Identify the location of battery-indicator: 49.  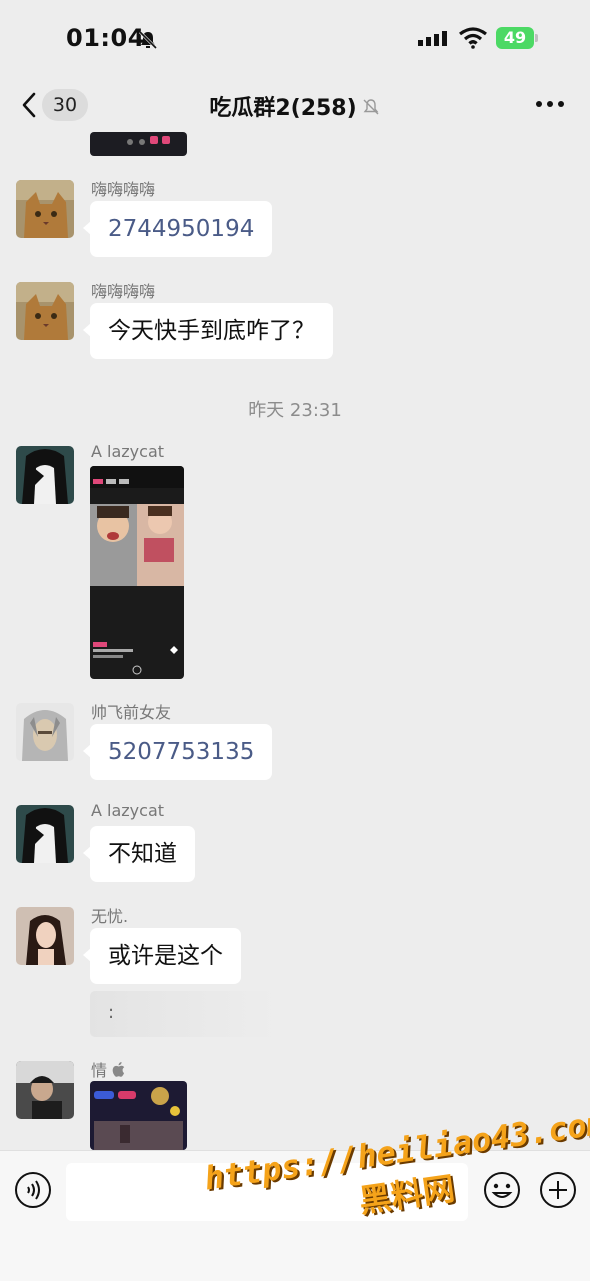
(515, 38).